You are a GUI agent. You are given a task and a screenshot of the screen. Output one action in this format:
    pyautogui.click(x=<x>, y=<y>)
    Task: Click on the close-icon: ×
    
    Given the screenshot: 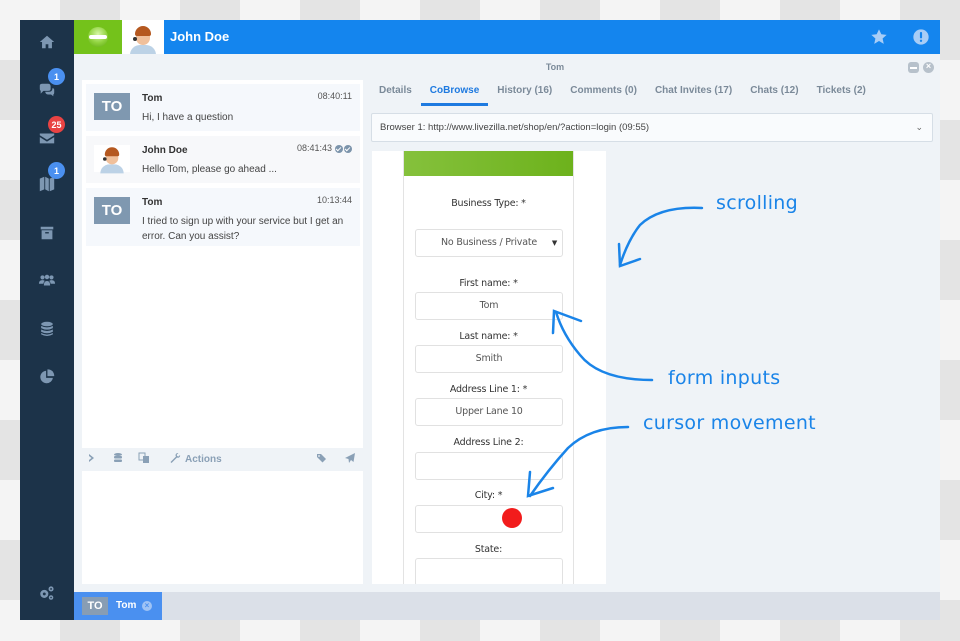 What is the action you would take?
    pyautogui.click(x=928, y=66)
    